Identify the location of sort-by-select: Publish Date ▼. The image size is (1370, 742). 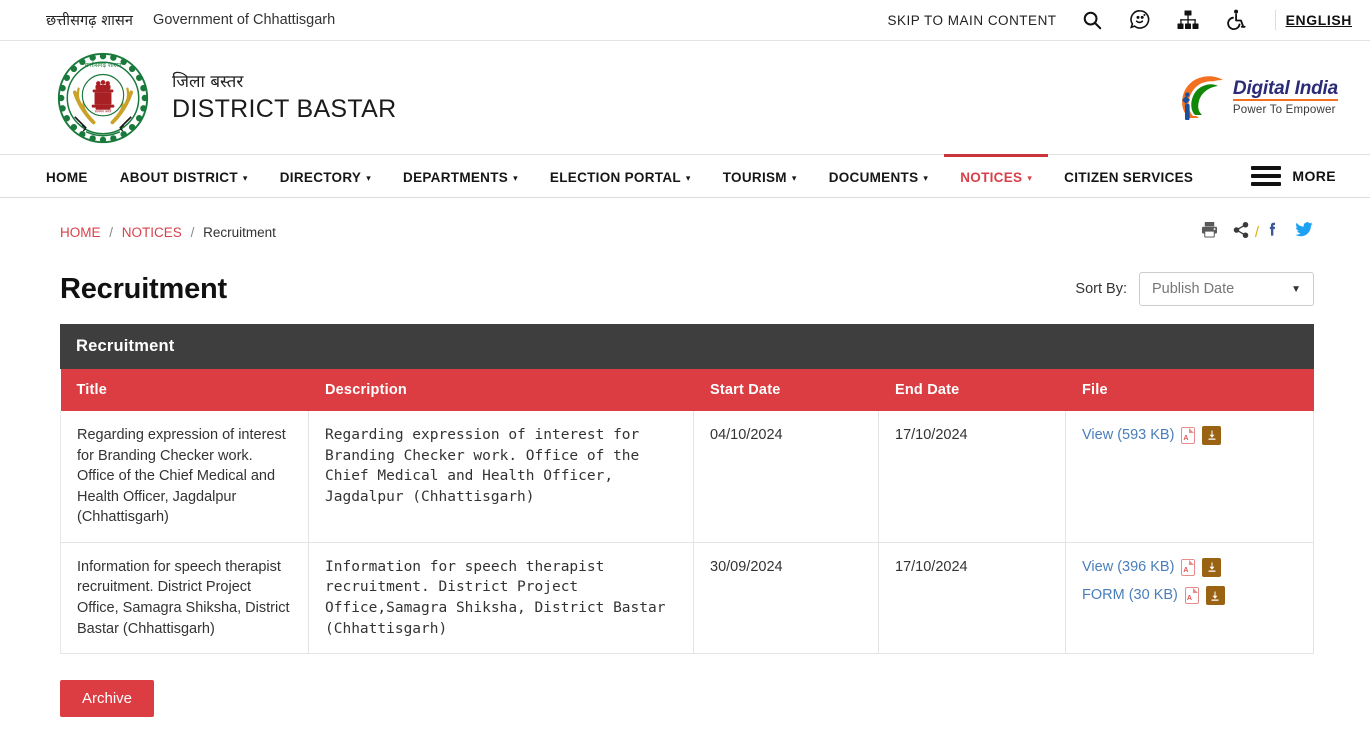
(1226, 289).